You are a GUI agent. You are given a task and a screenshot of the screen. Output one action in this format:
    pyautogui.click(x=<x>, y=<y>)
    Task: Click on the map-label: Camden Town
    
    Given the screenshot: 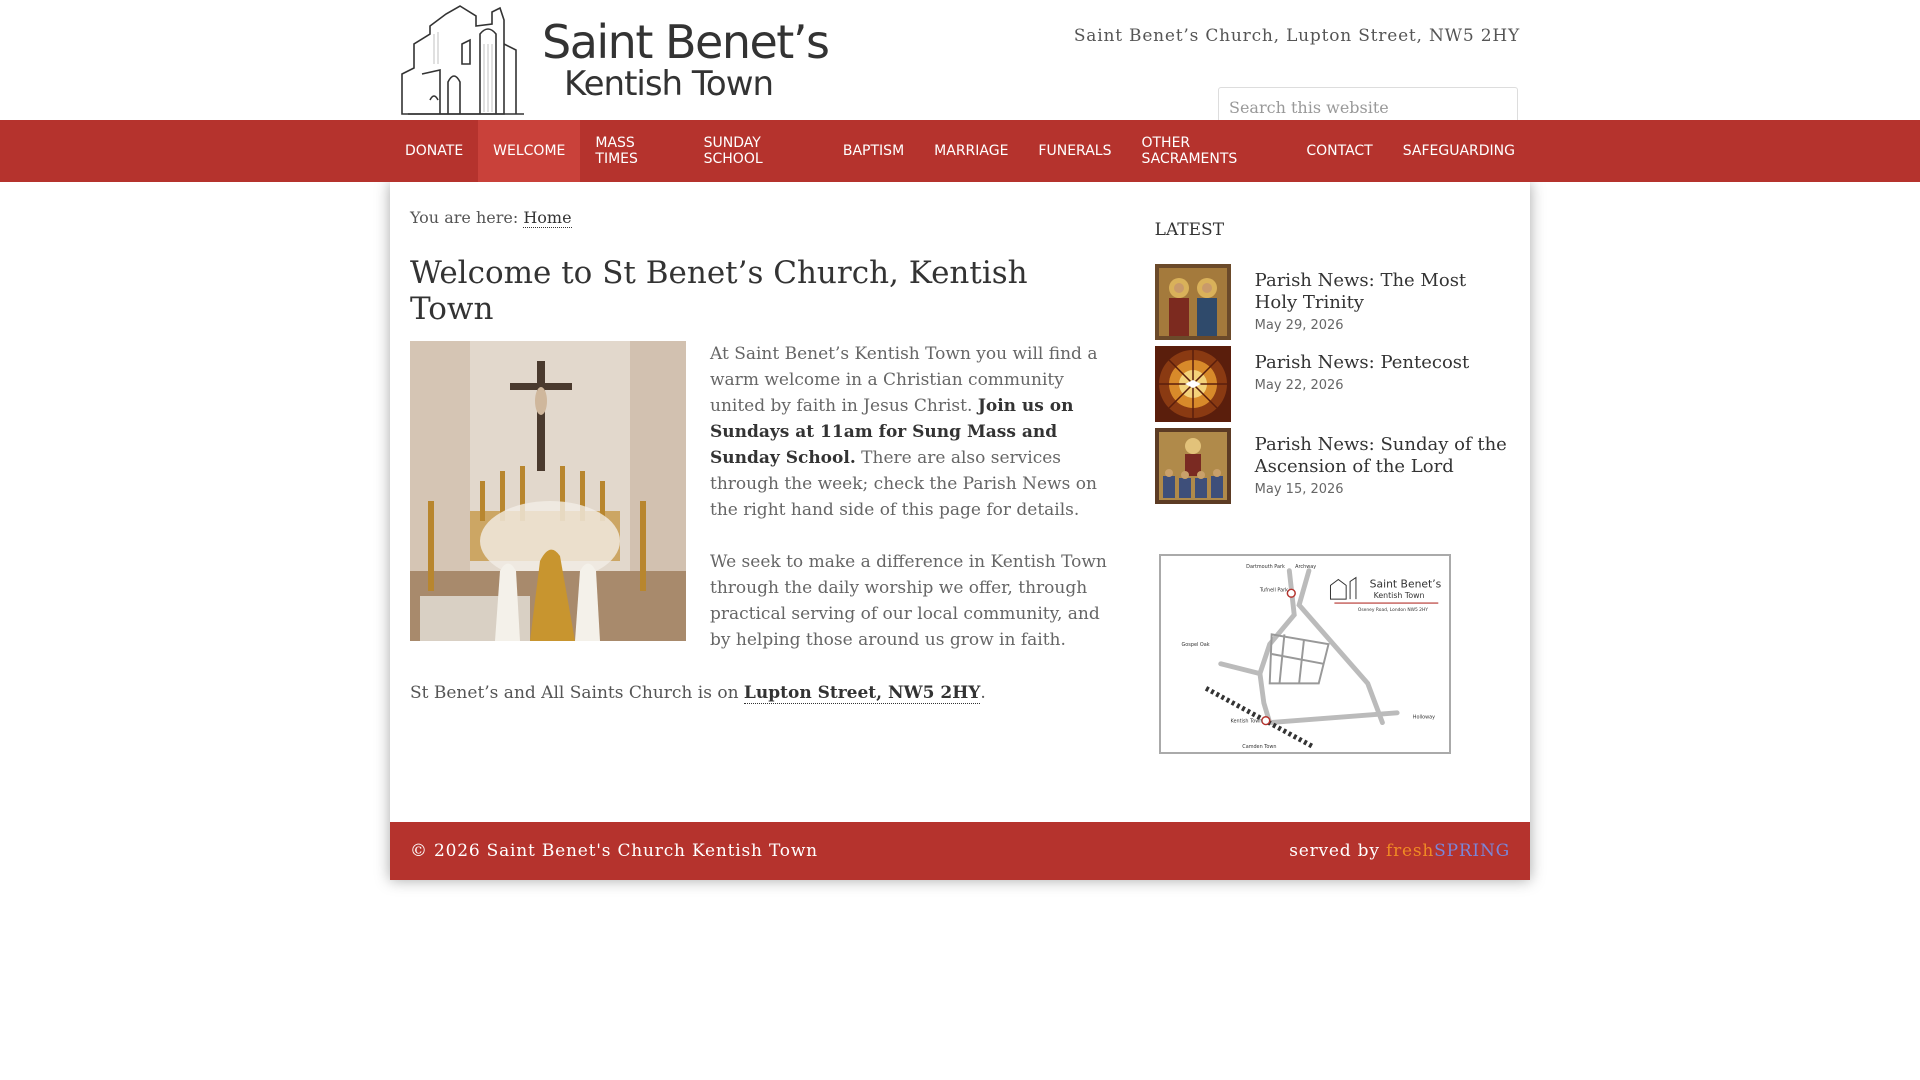 What is the action you would take?
    pyautogui.click(x=1259, y=747)
    